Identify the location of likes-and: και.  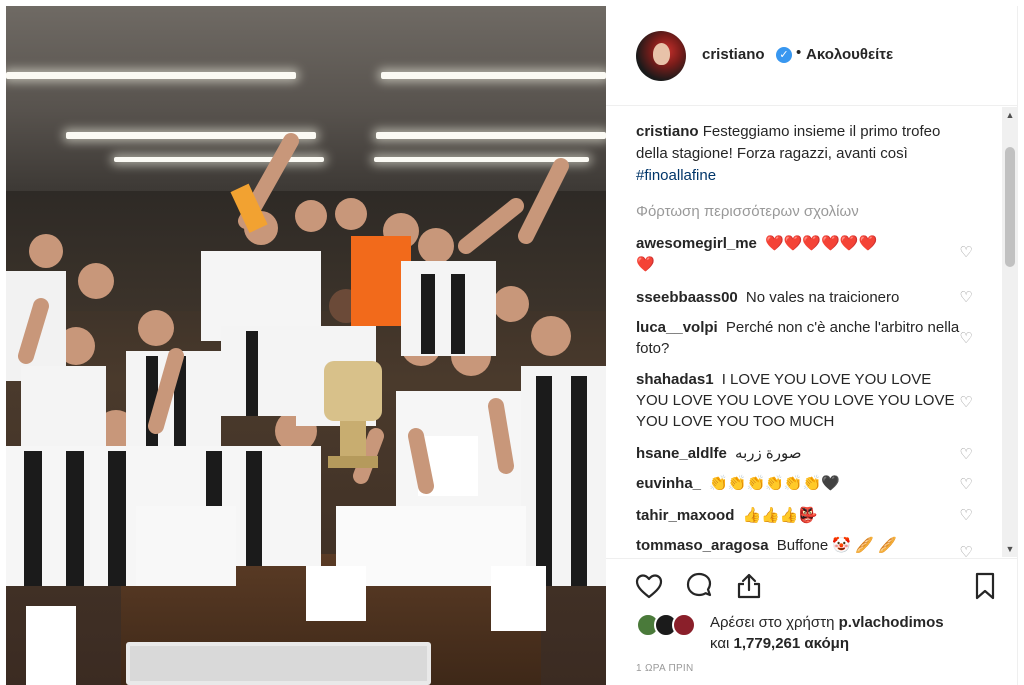
(720, 643).